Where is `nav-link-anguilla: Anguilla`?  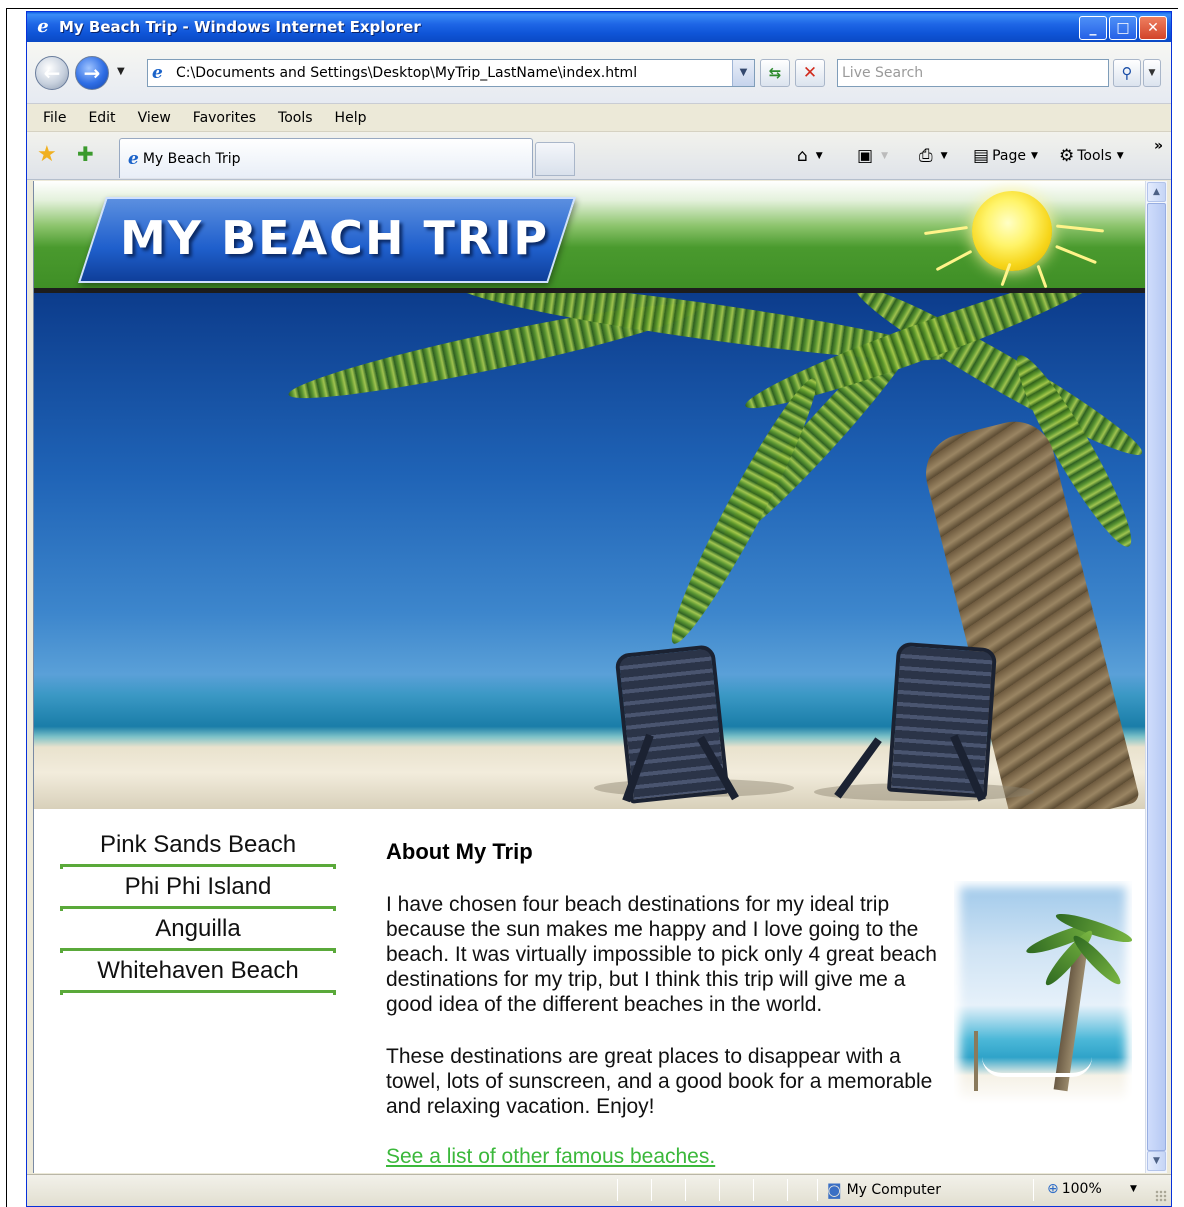
nav-link-anguilla: Anguilla is located at coordinates (198, 932).